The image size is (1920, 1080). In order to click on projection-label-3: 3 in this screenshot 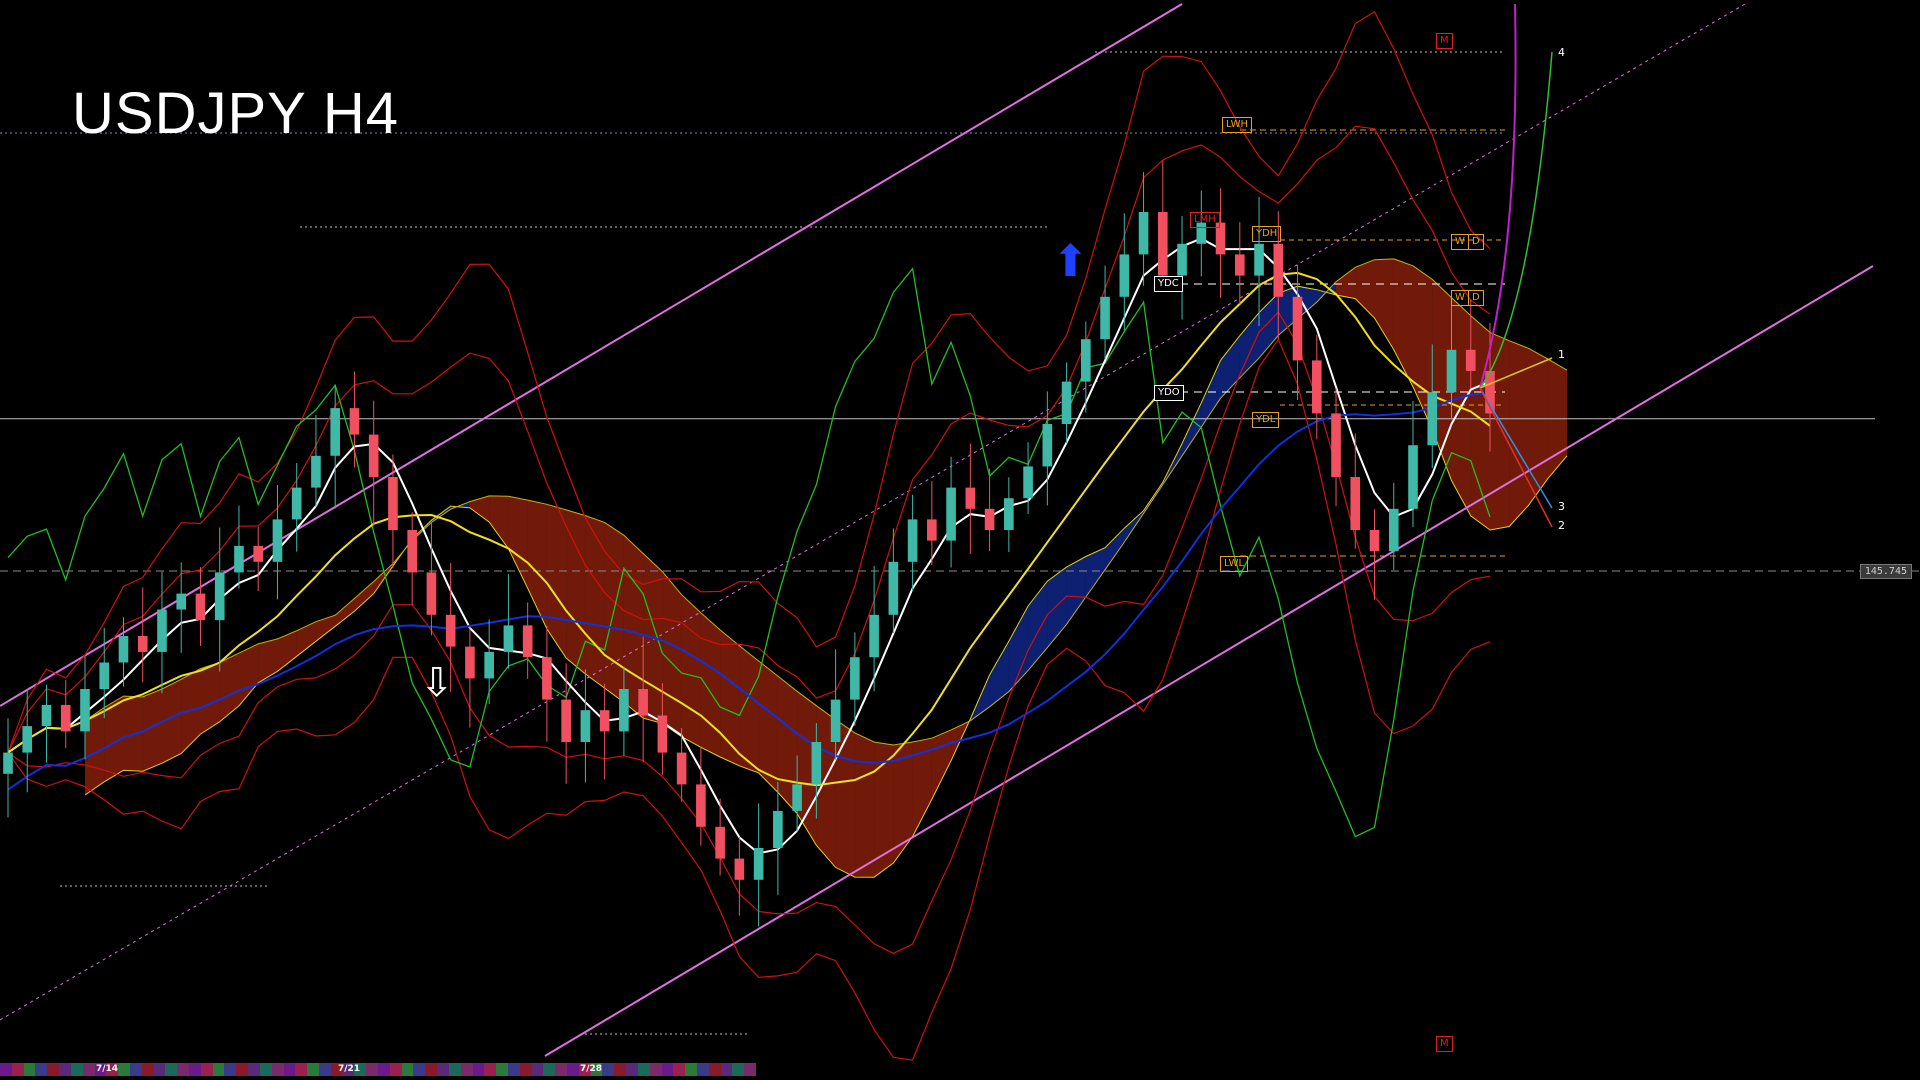, I will do `click(1561, 506)`.